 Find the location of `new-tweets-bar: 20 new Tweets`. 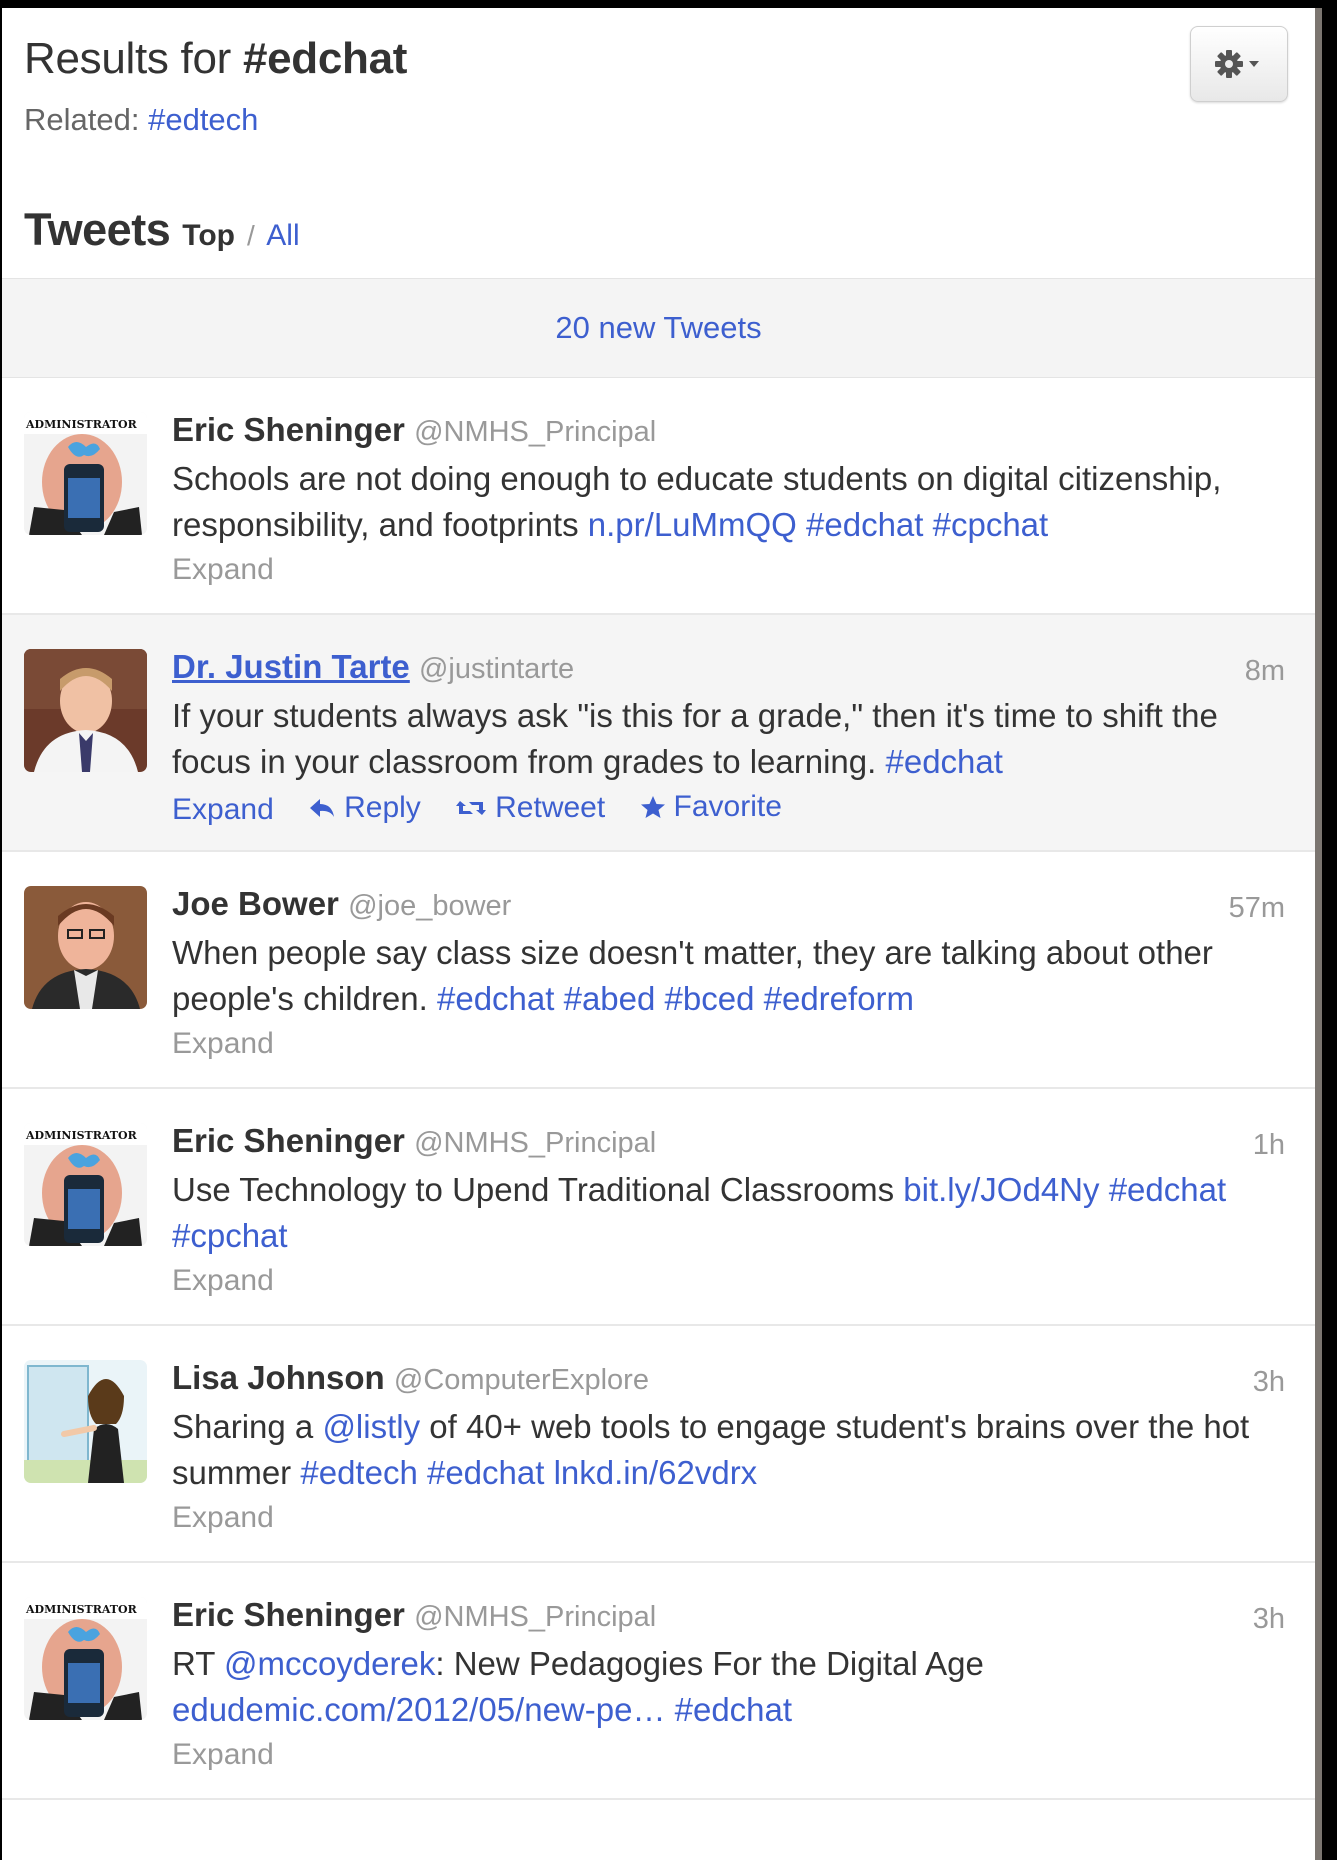

new-tweets-bar: 20 new Tweets is located at coordinates (658, 328).